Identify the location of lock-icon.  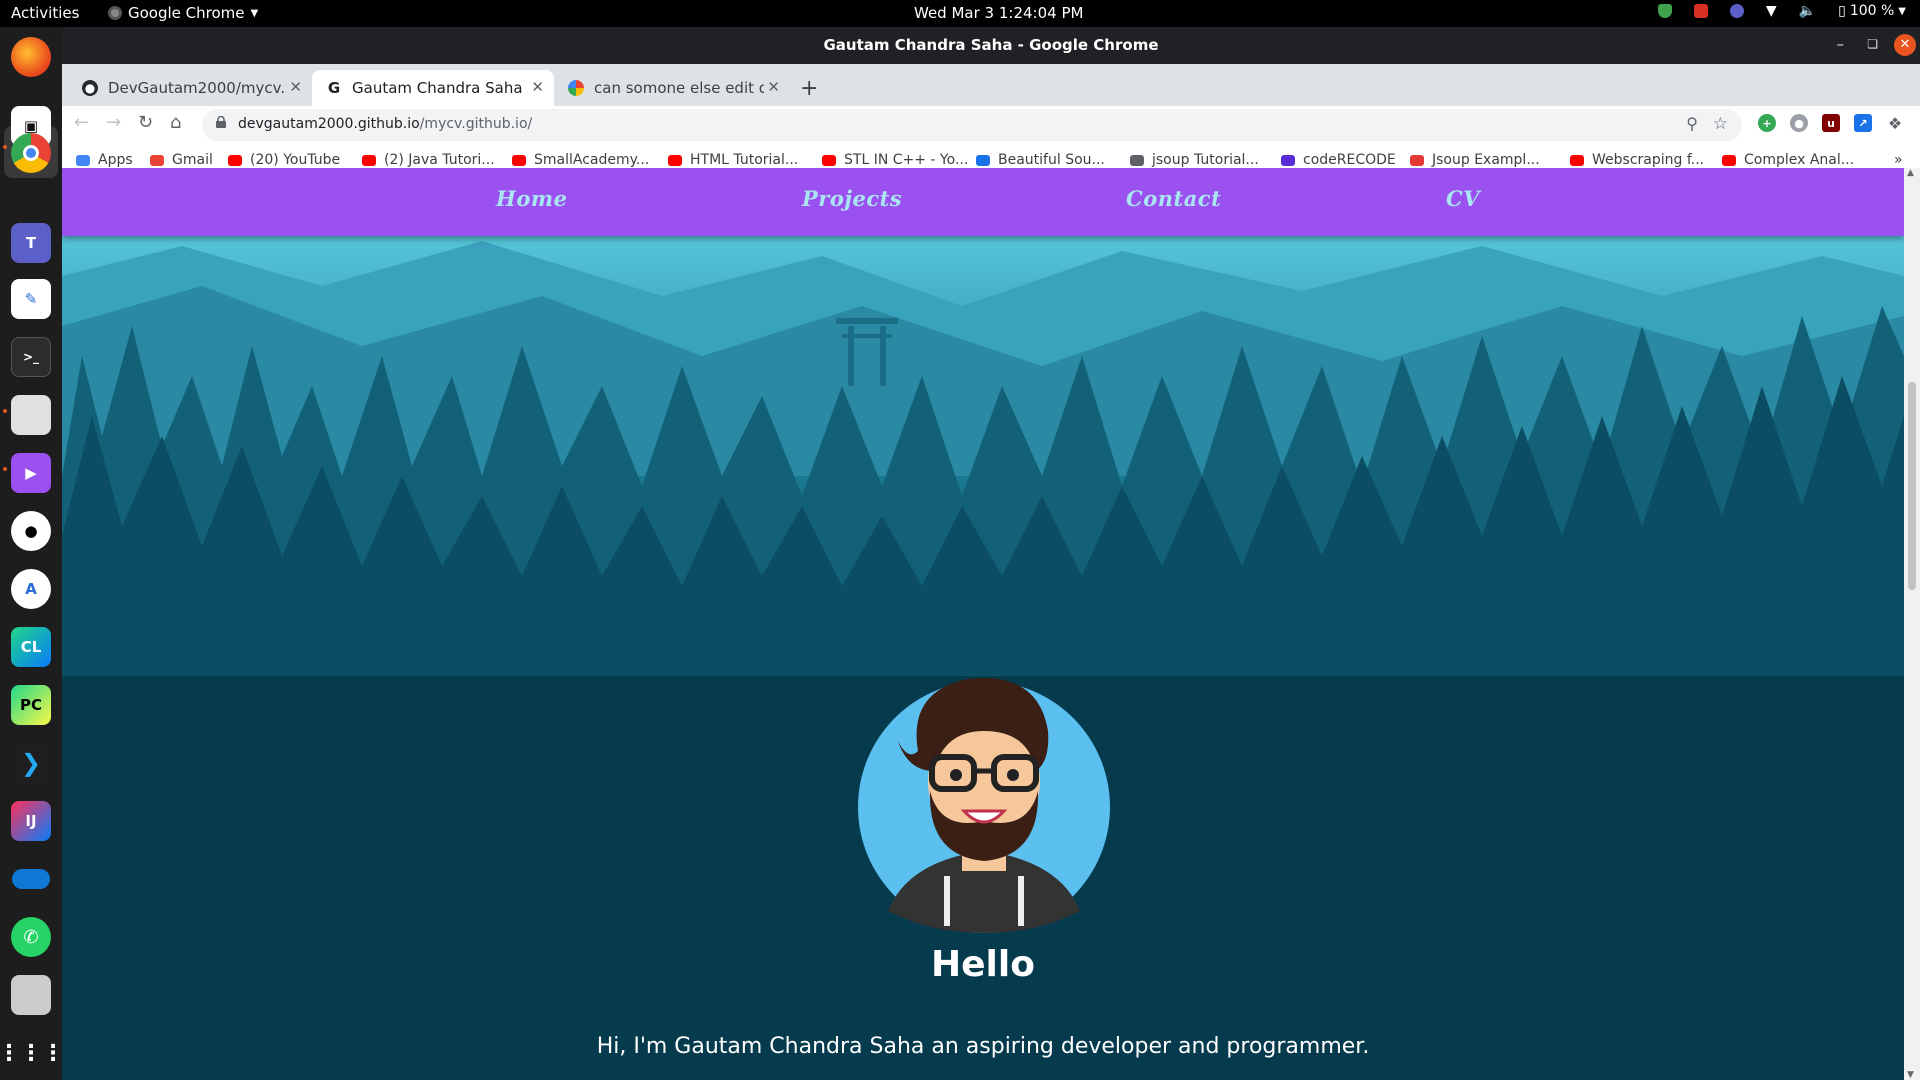
(221, 122).